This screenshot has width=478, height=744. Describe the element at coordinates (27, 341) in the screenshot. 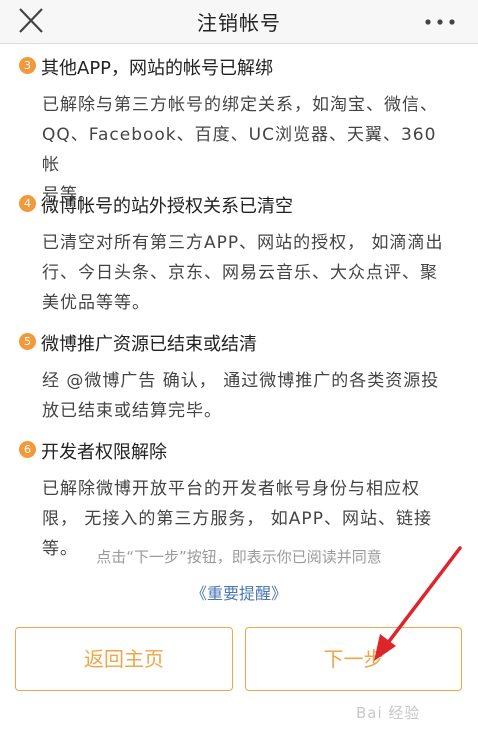

I see `step-number-badge: 5` at that location.